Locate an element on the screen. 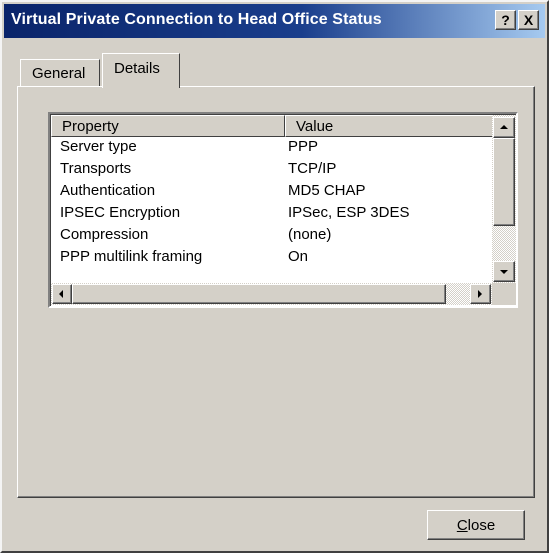 Image resolution: width=549 pixels, height=553 pixels. list-item: IPSEC Encryption IPSec, ESP 3DES is located at coordinates (271, 214).